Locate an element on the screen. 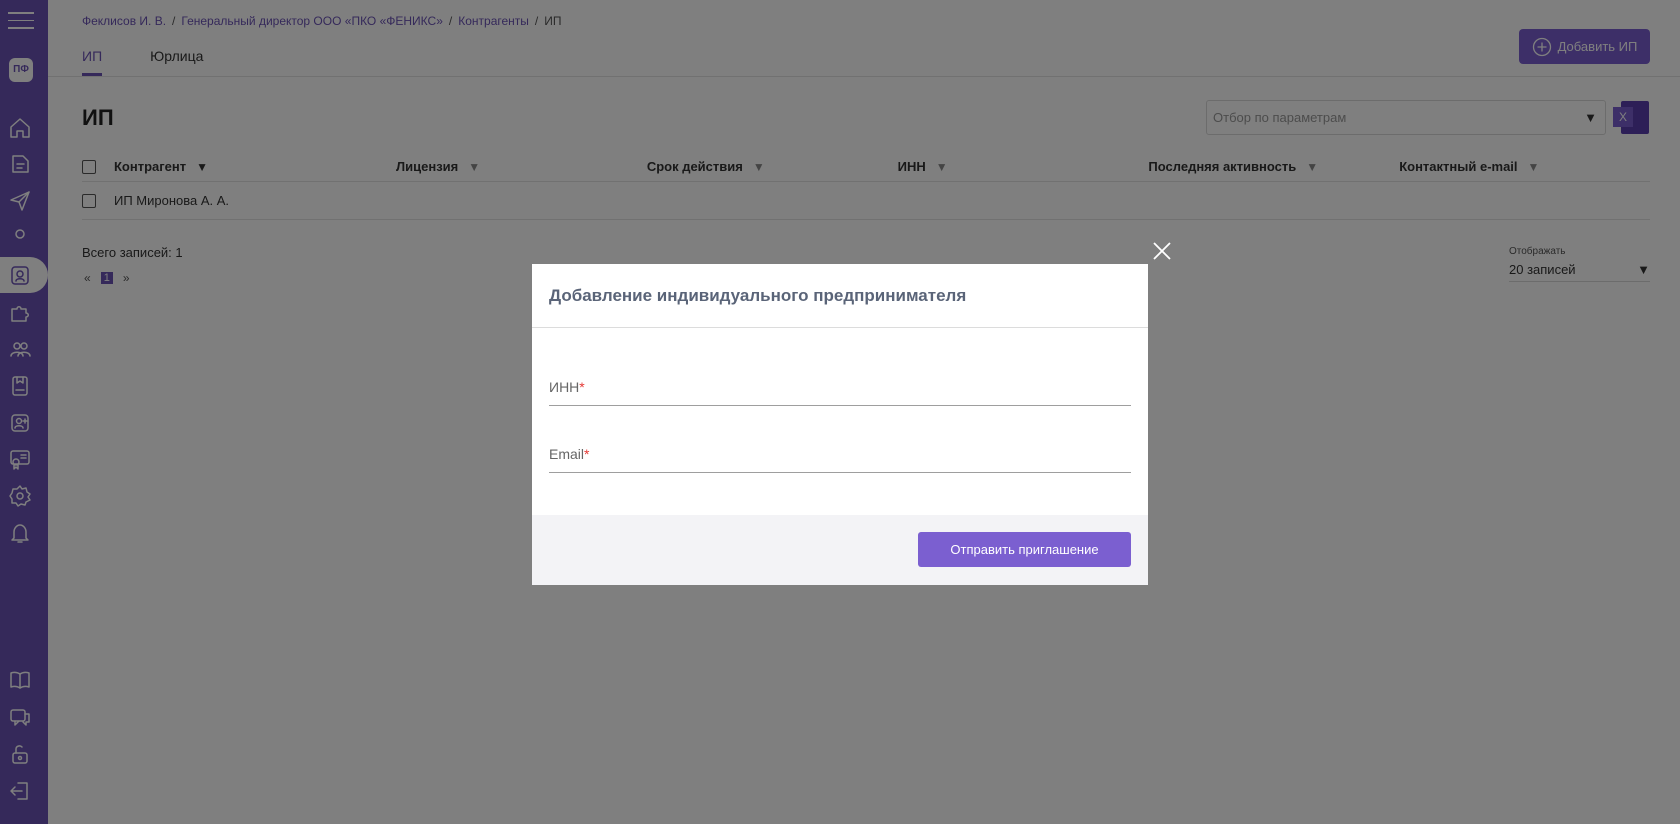 The height and width of the screenshot is (824, 1680). email-field-label: Email is located at coordinates (567, 454).